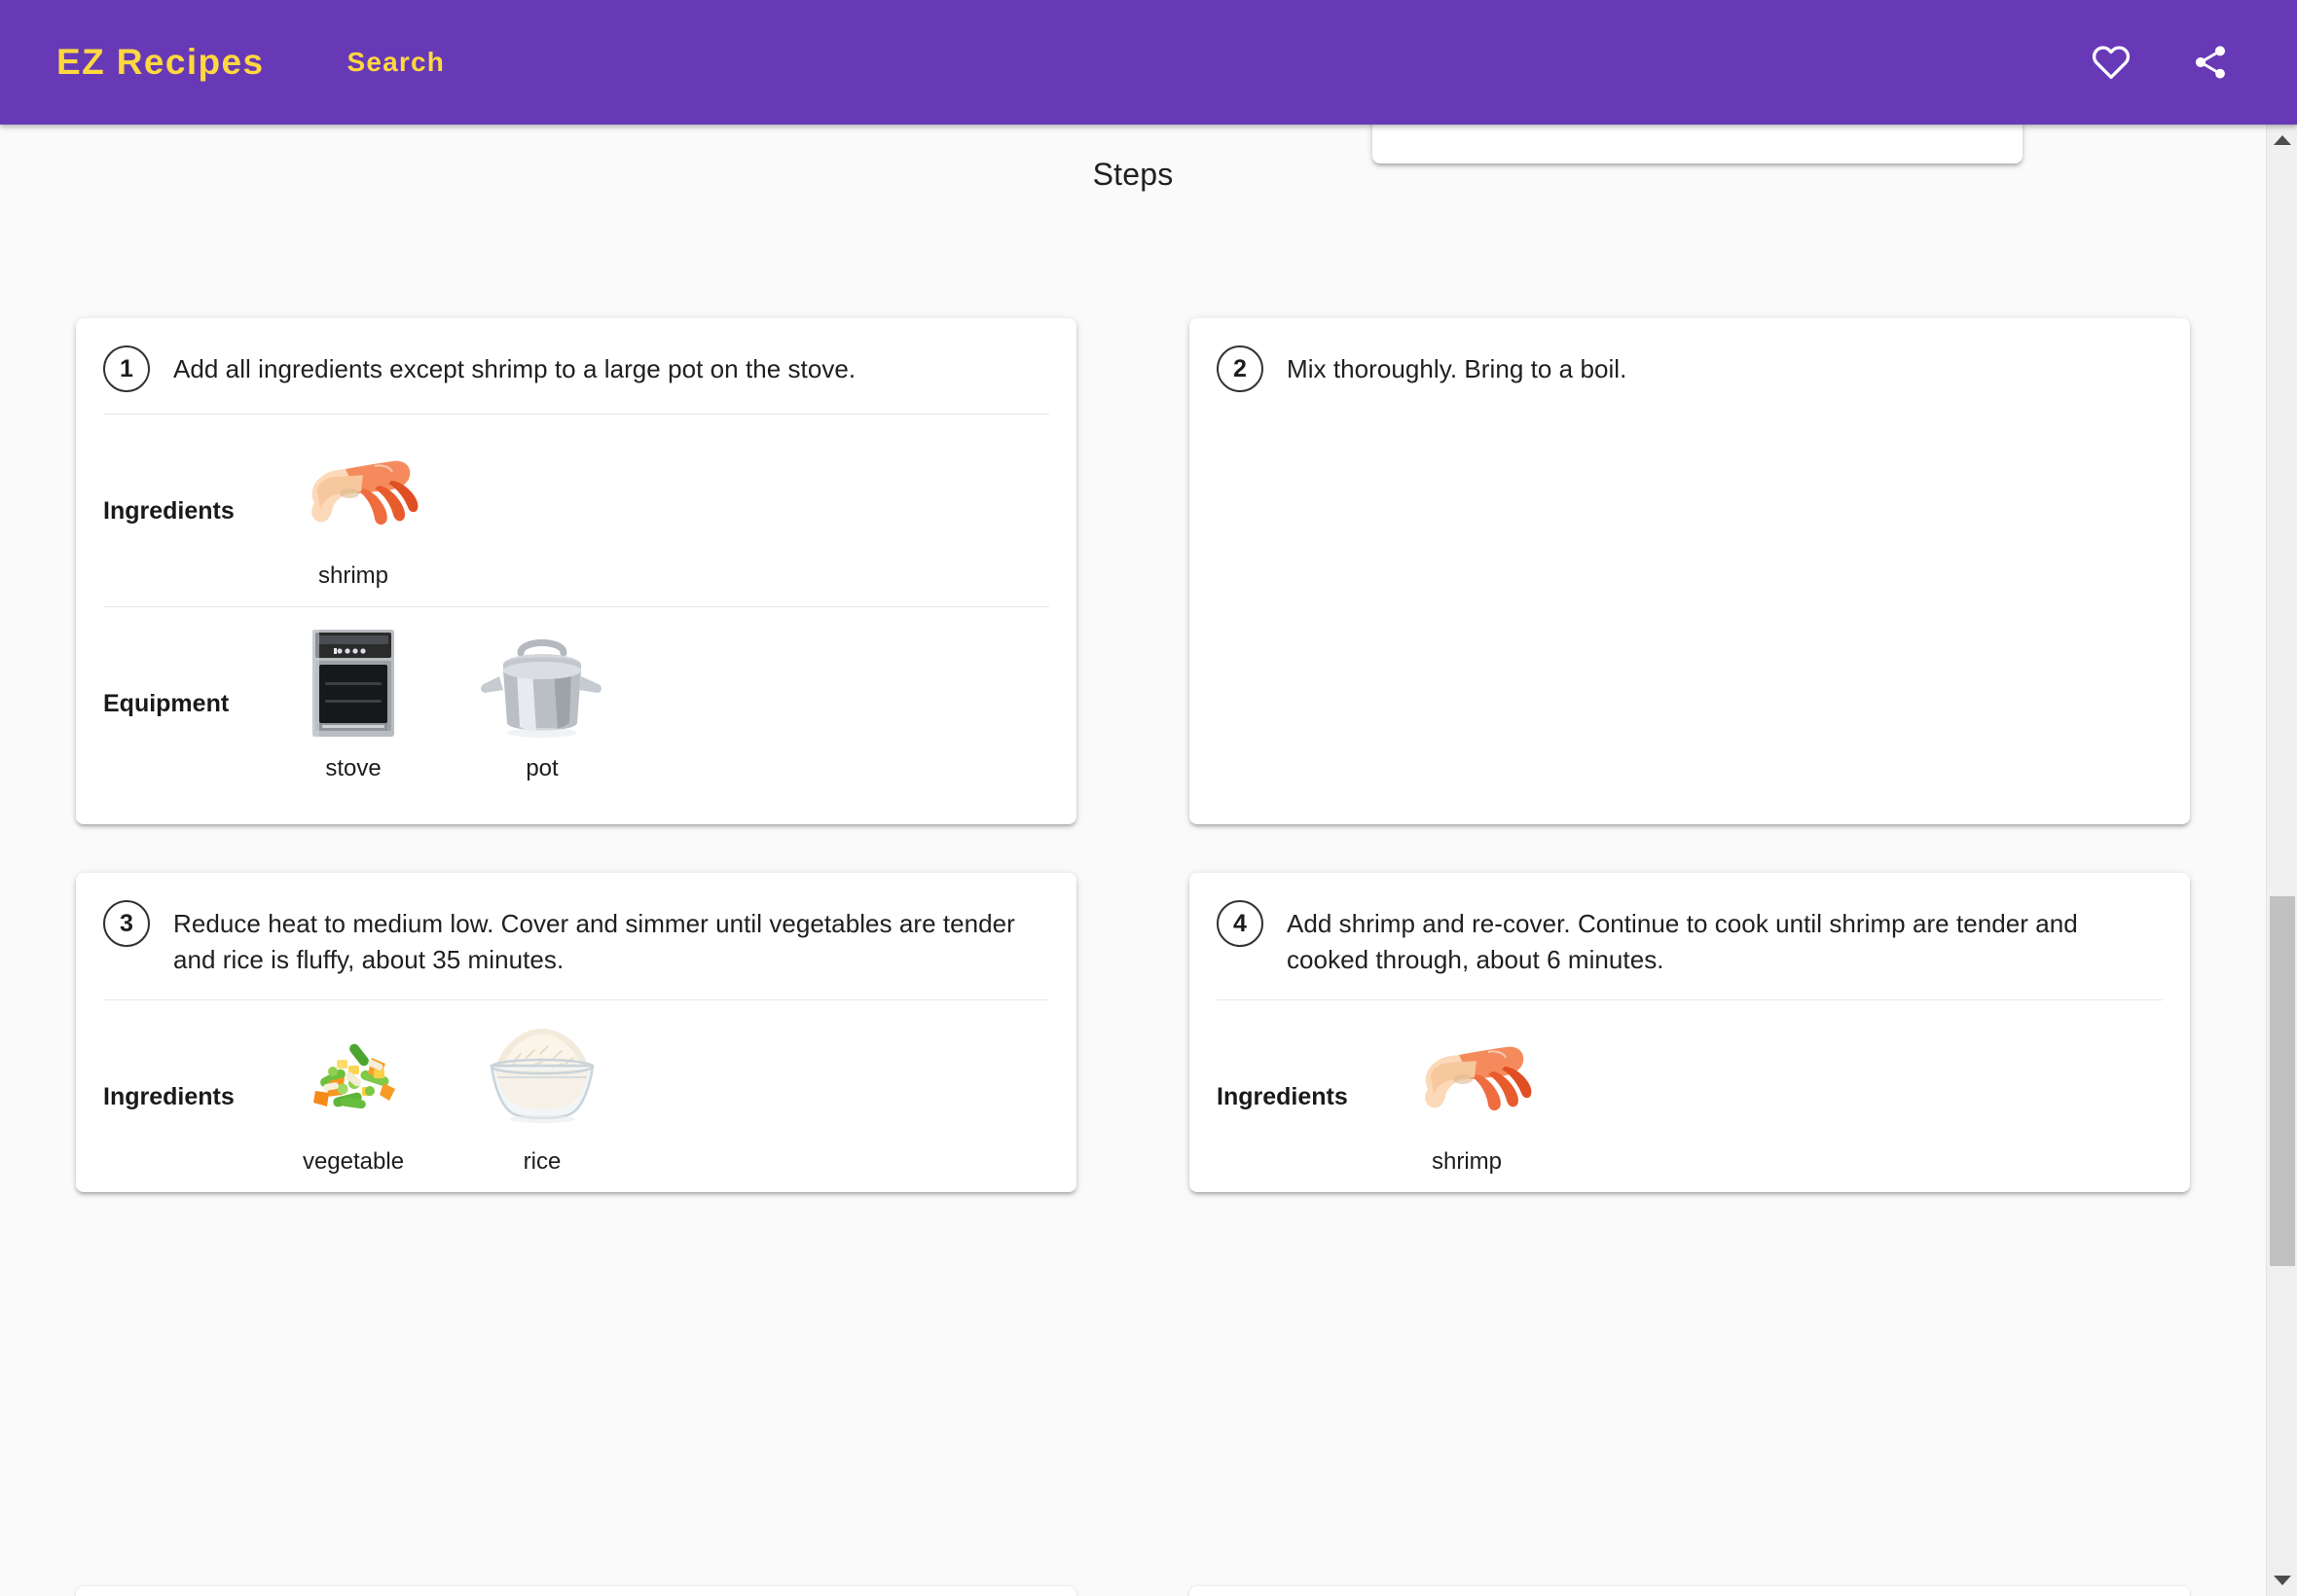  I want to click on page-section-title: Steps, so click(1133, 174).